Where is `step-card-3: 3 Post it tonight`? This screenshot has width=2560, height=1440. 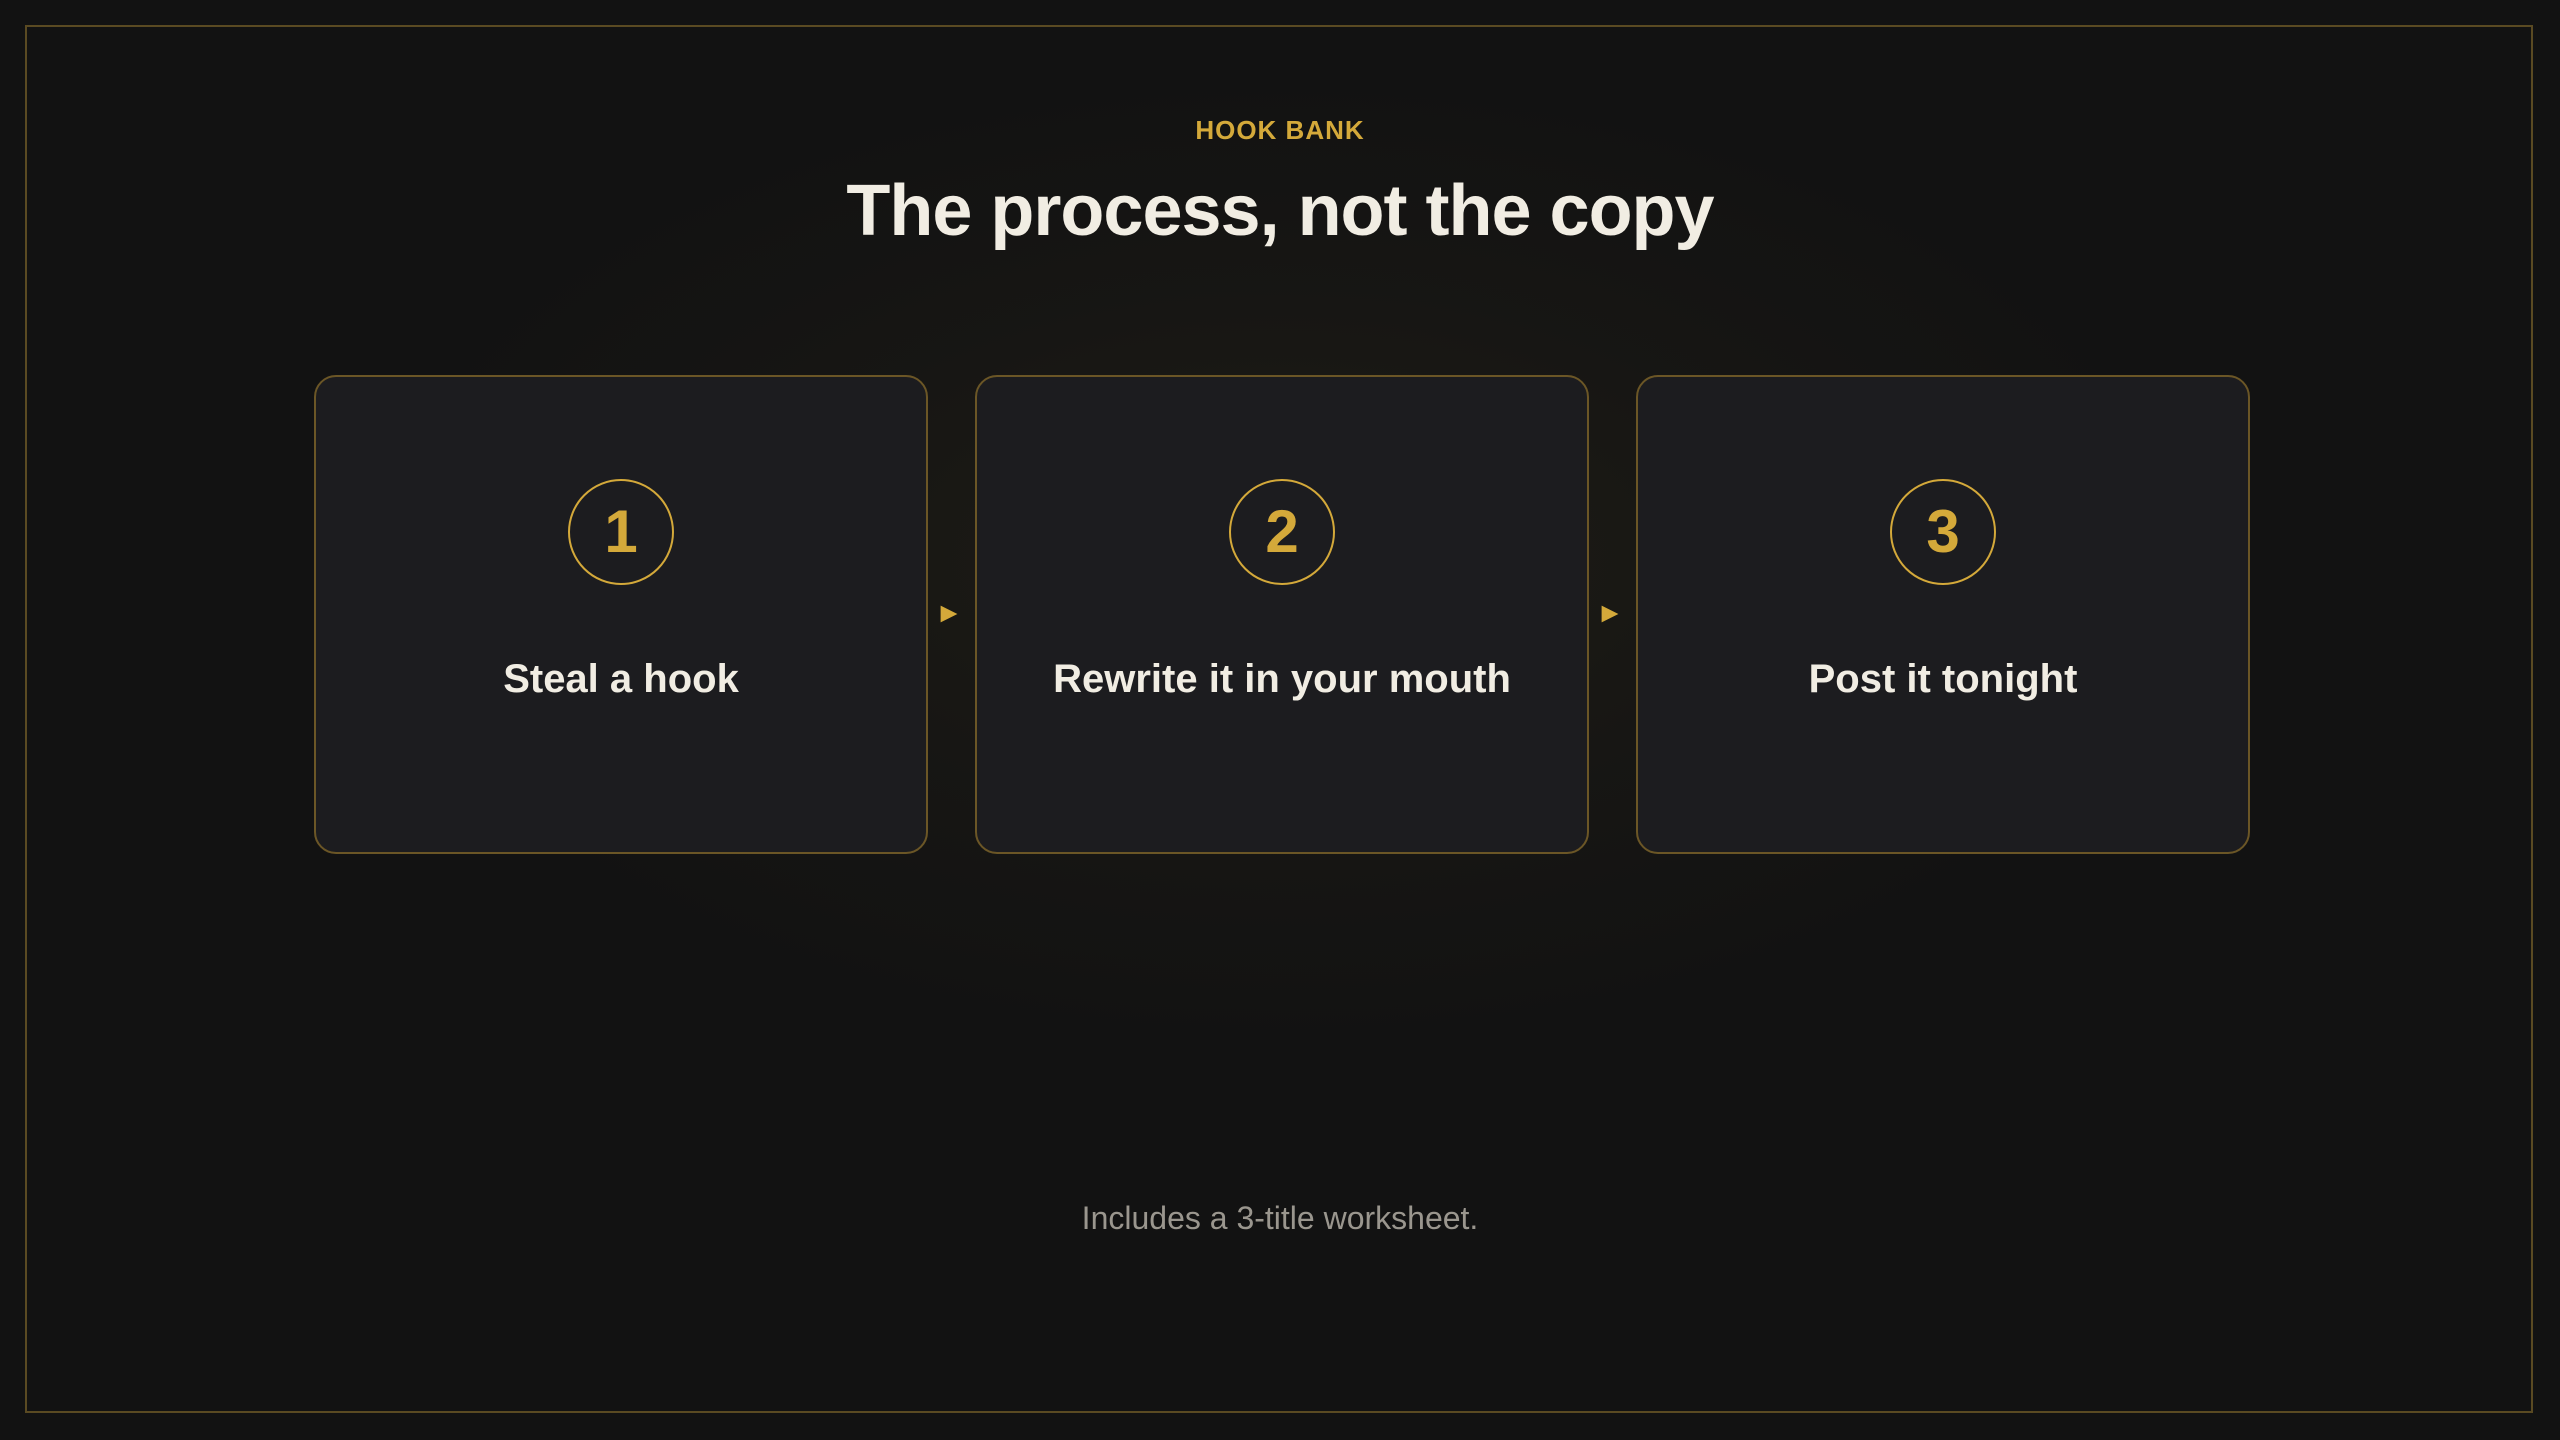
step-card-3: 3 Post it tonight is located at coordinates (1943, 614).